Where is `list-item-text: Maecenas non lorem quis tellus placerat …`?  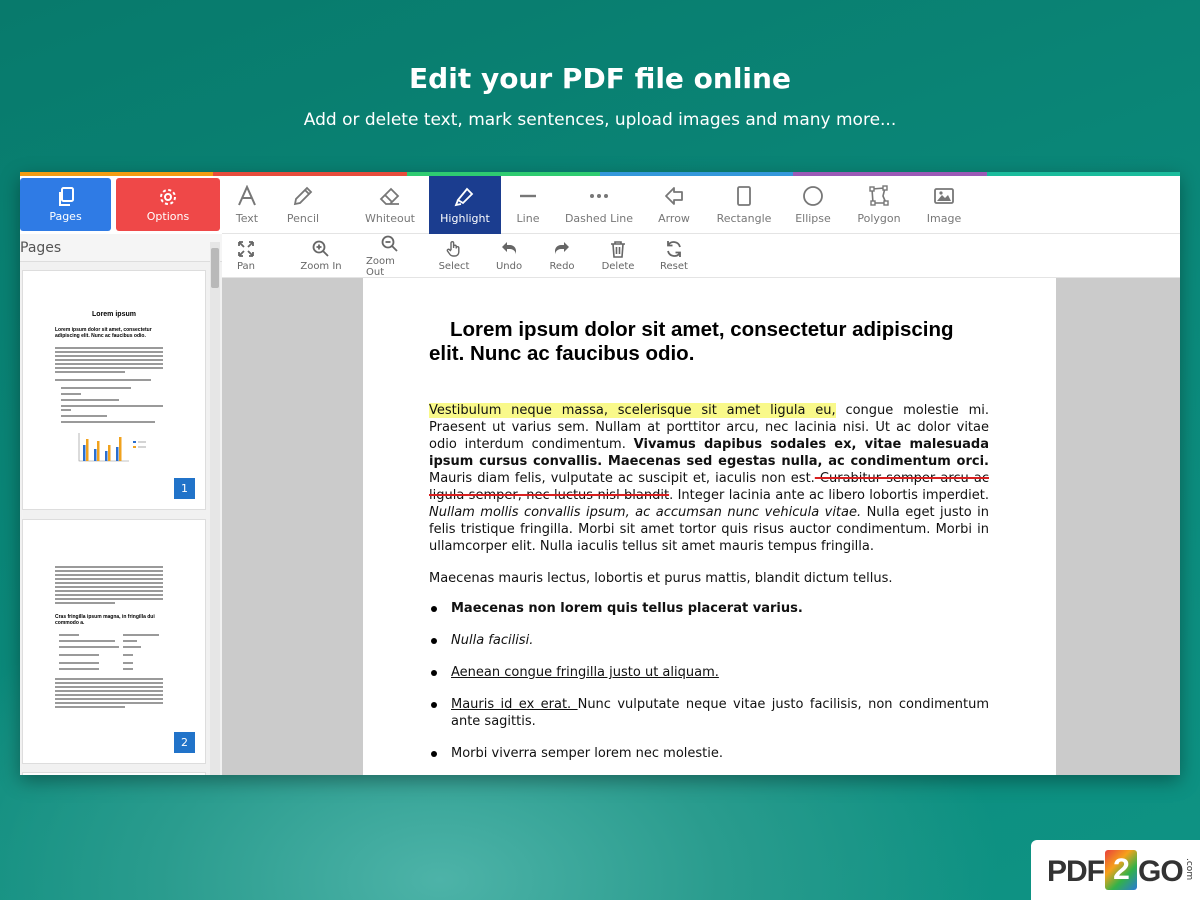
list-item-text: Maecenas non lorem quis tellus placerat … is located at coordinates (627, 608).